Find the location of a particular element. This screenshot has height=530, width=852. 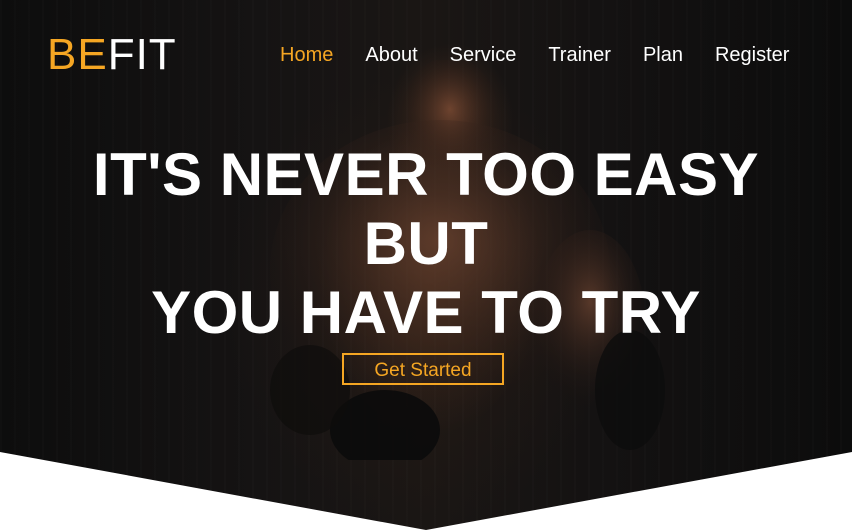

brand-logo-accent: BE is located at coordinates (77, 54).